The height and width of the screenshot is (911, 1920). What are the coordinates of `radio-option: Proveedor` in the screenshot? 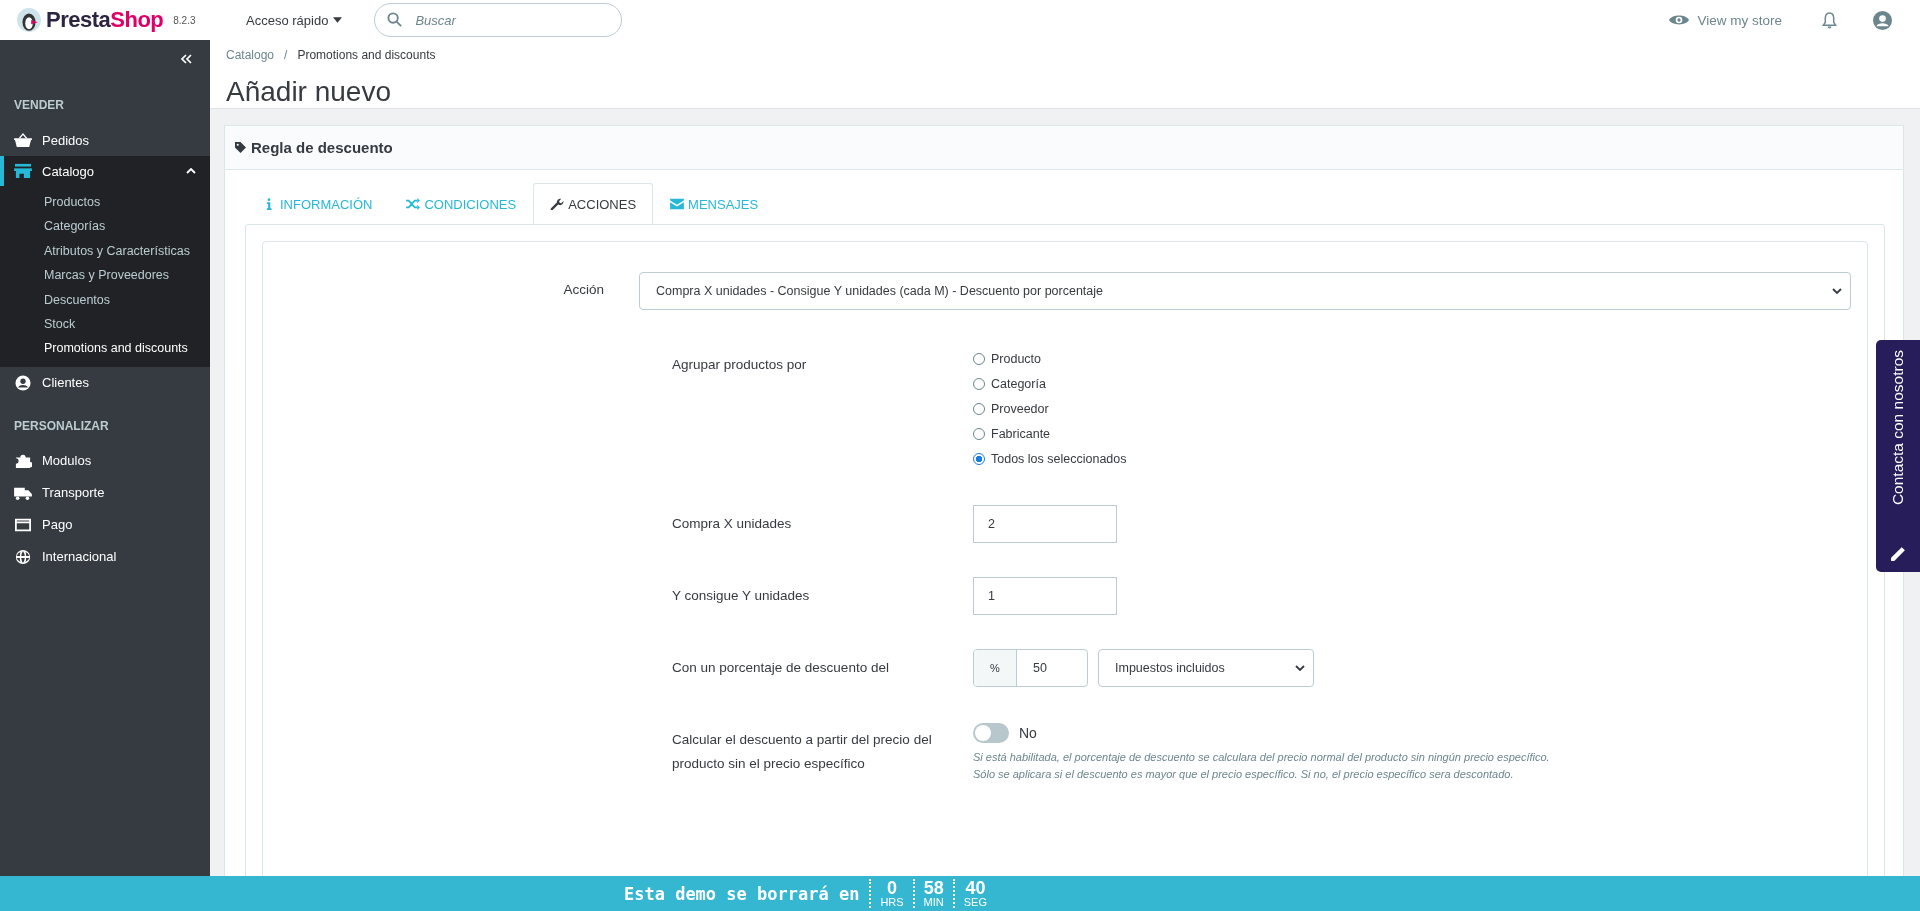 It's located at (1412, 408).